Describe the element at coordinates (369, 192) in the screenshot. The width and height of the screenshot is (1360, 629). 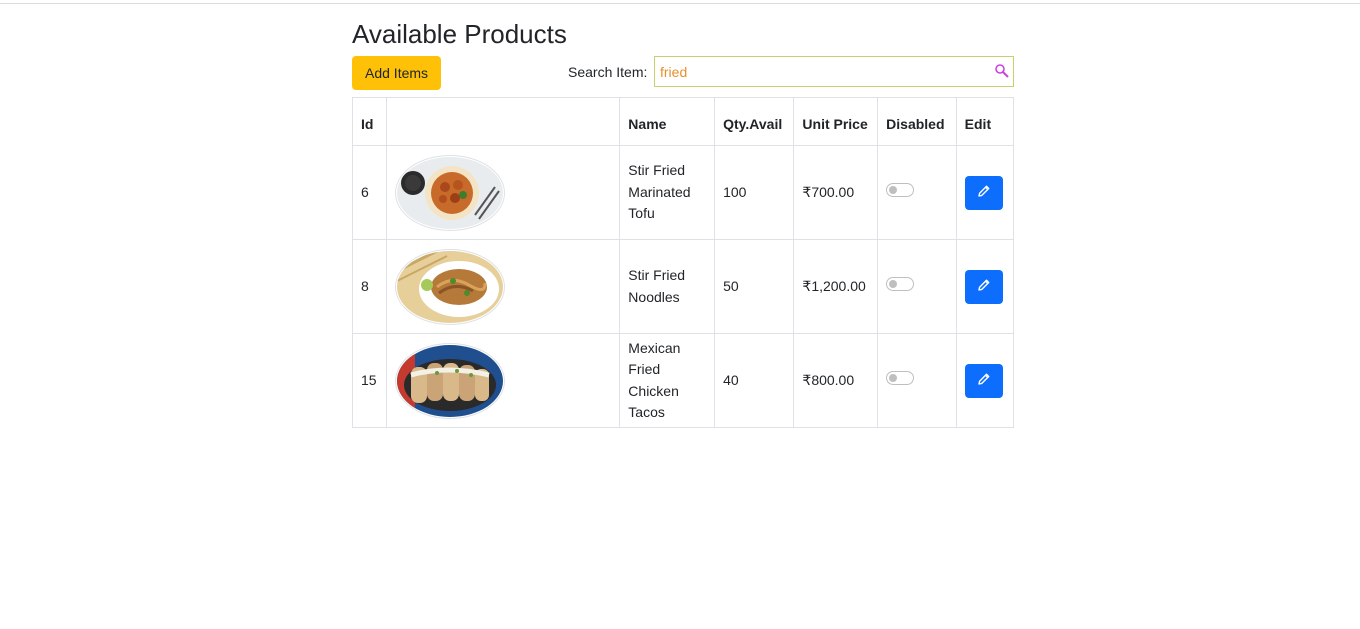
I see `cell-id: 6` at that location.